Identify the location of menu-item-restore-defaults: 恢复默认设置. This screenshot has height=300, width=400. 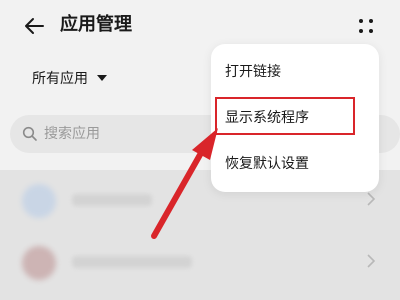
(295, 164).